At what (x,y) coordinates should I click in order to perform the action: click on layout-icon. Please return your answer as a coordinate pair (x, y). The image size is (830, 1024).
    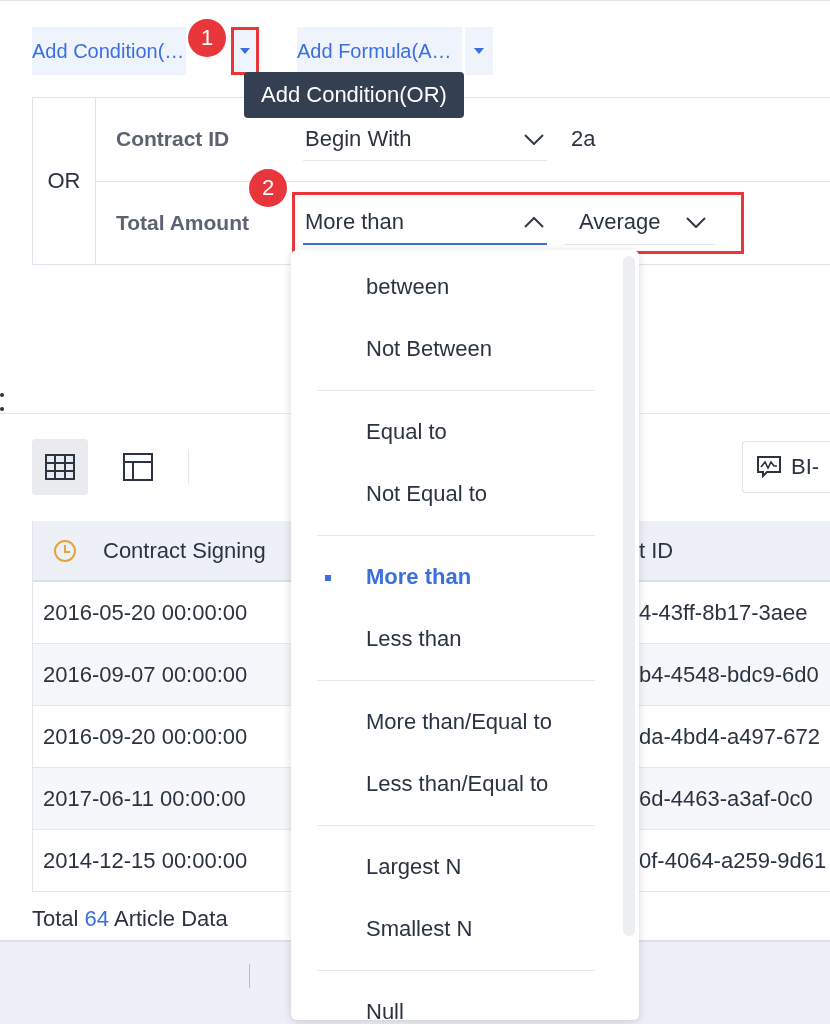
    Looking at the image, I should click on (138, 467).